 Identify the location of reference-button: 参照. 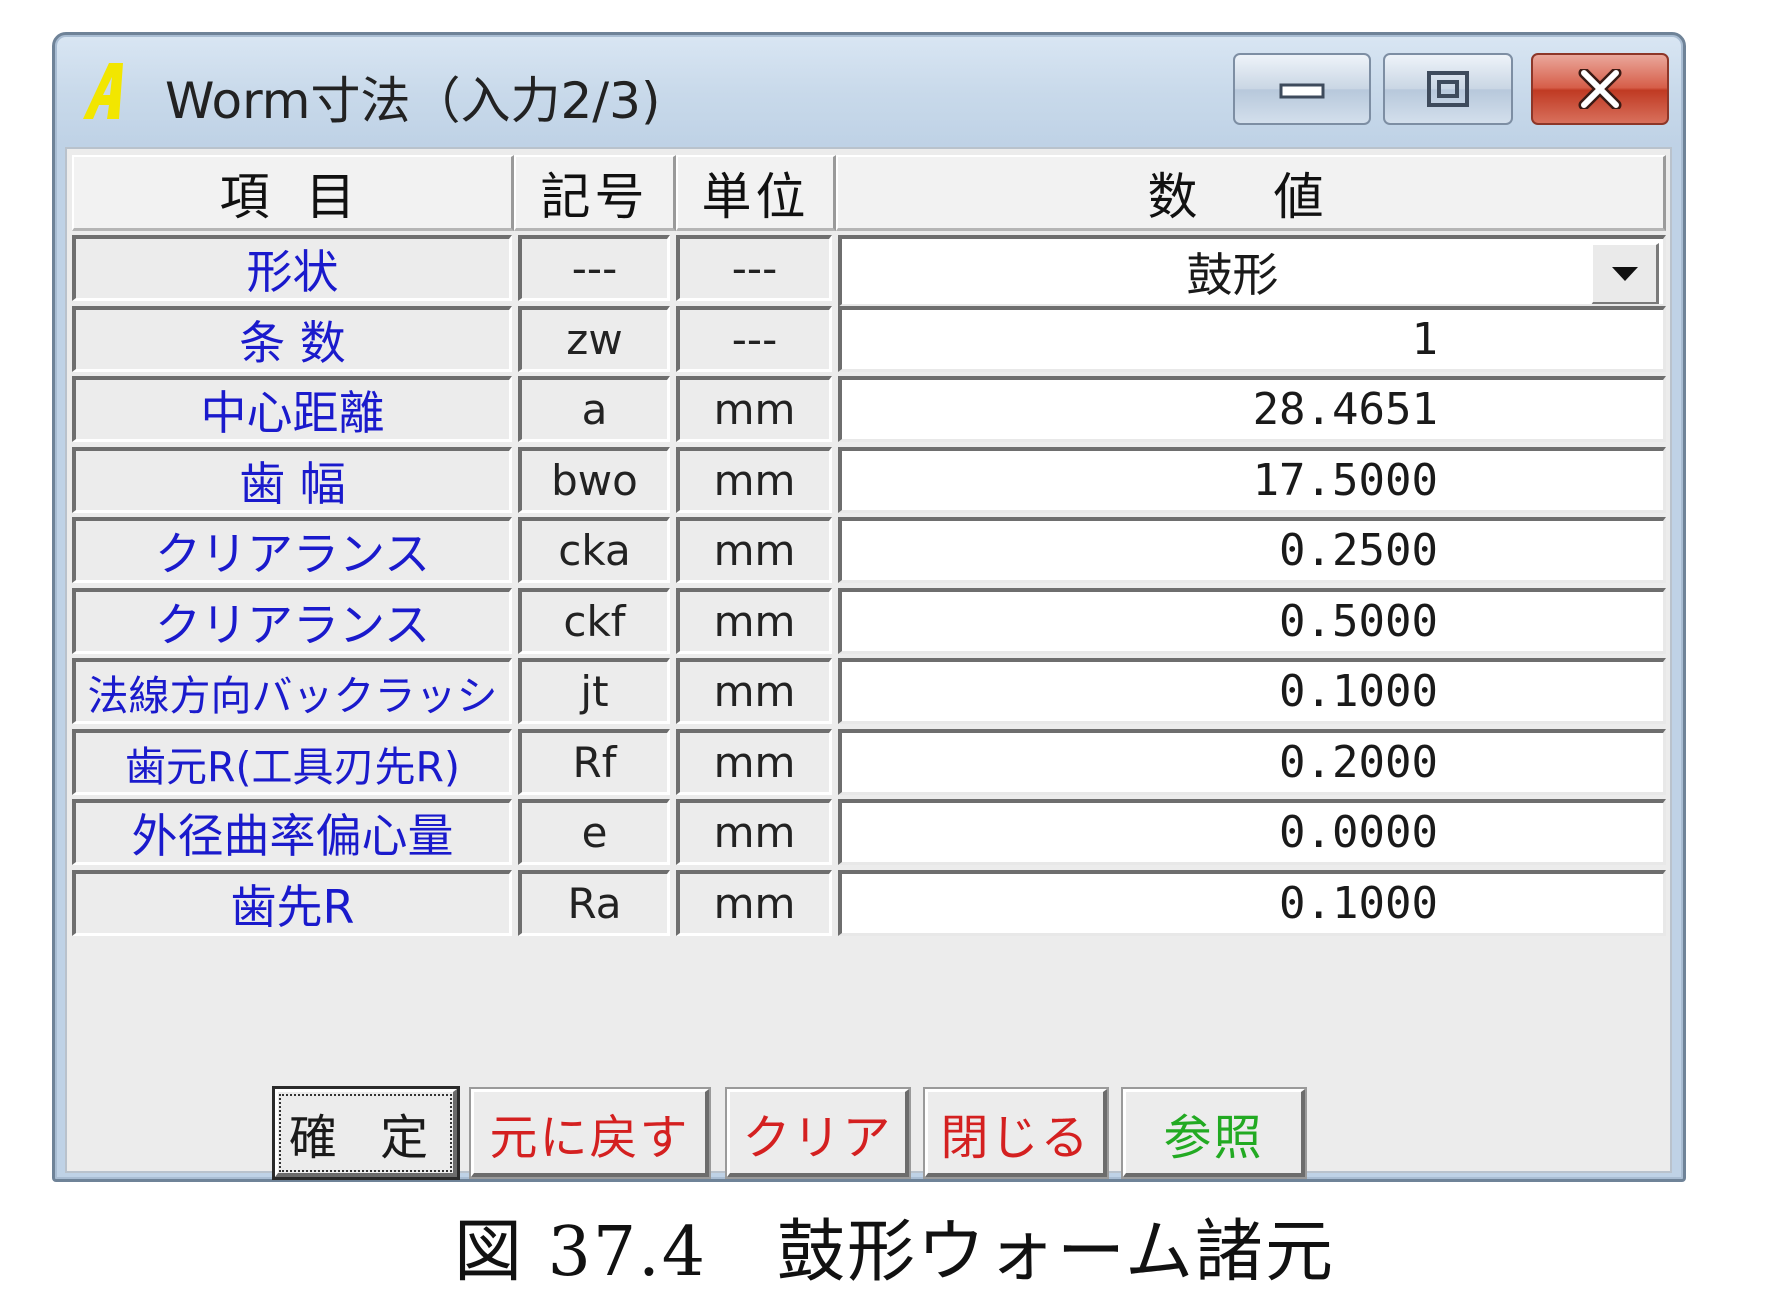
(1214, 1133).